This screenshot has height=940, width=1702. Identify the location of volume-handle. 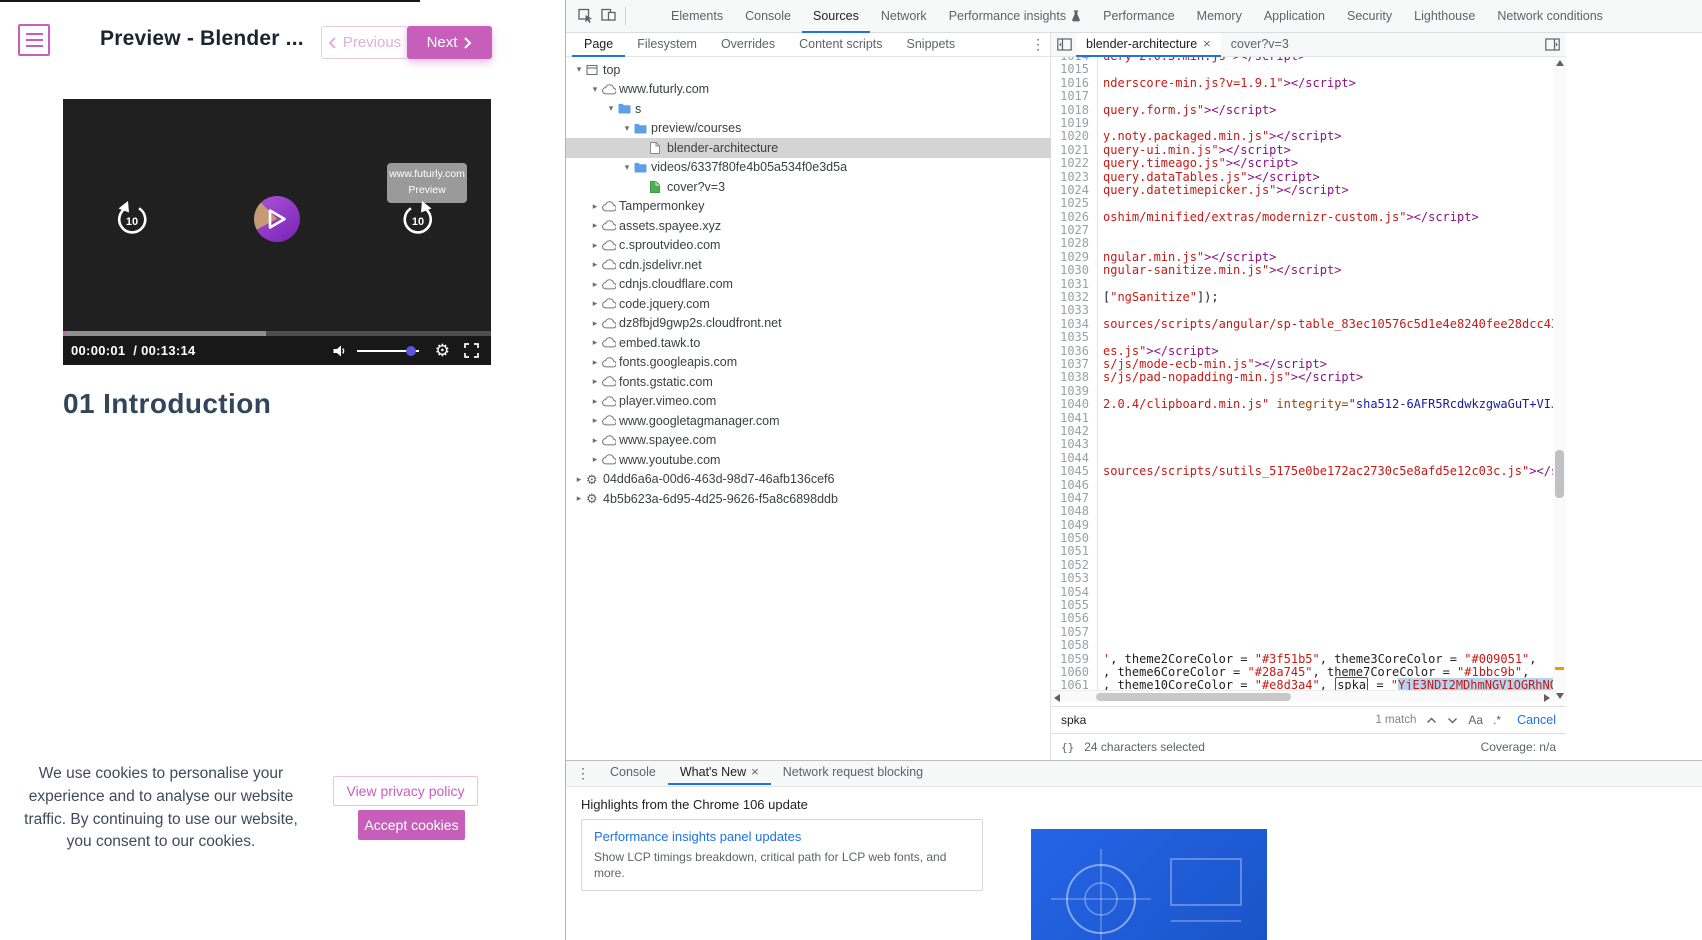
(410, 350).